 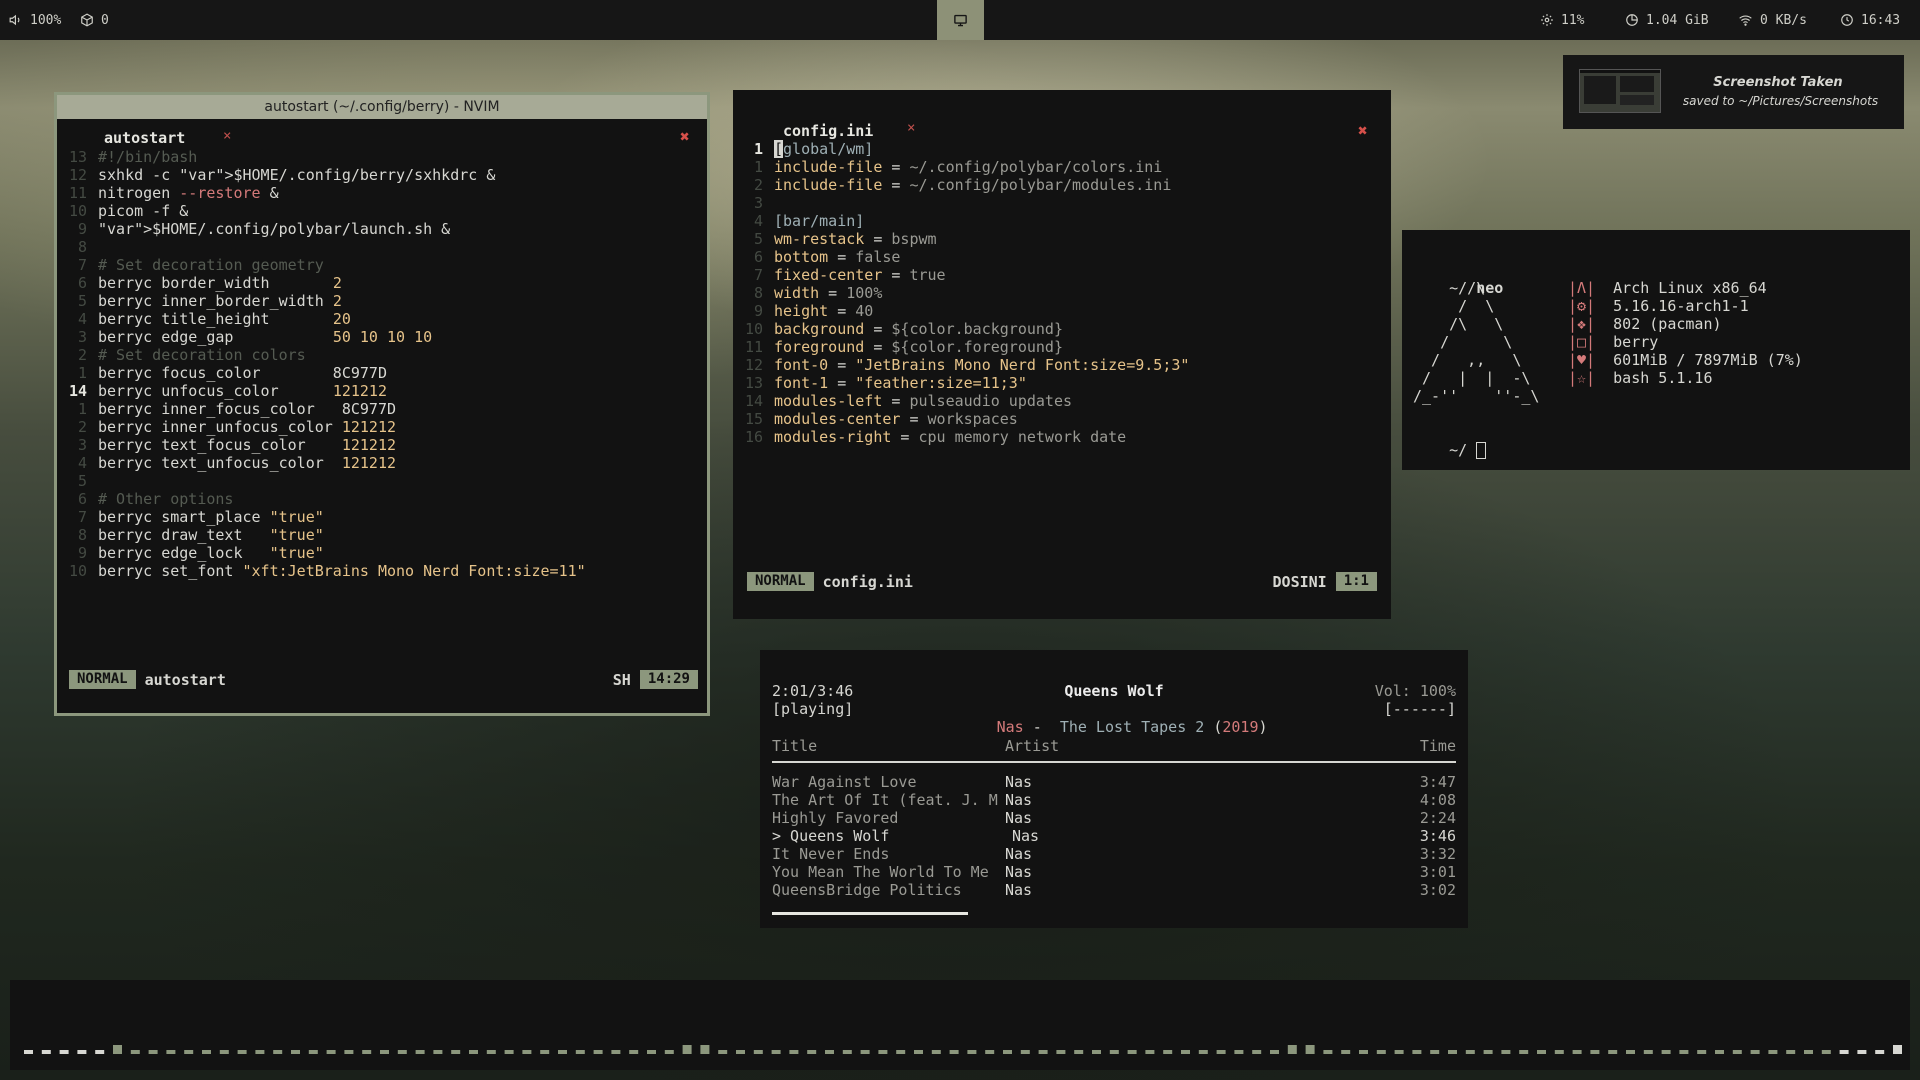 What do you see at coordinates (321, 409) in the screenshot?
I see `code-line: 1 berryc inner_focus_color 8C977D` at bounding box center [321, 409].